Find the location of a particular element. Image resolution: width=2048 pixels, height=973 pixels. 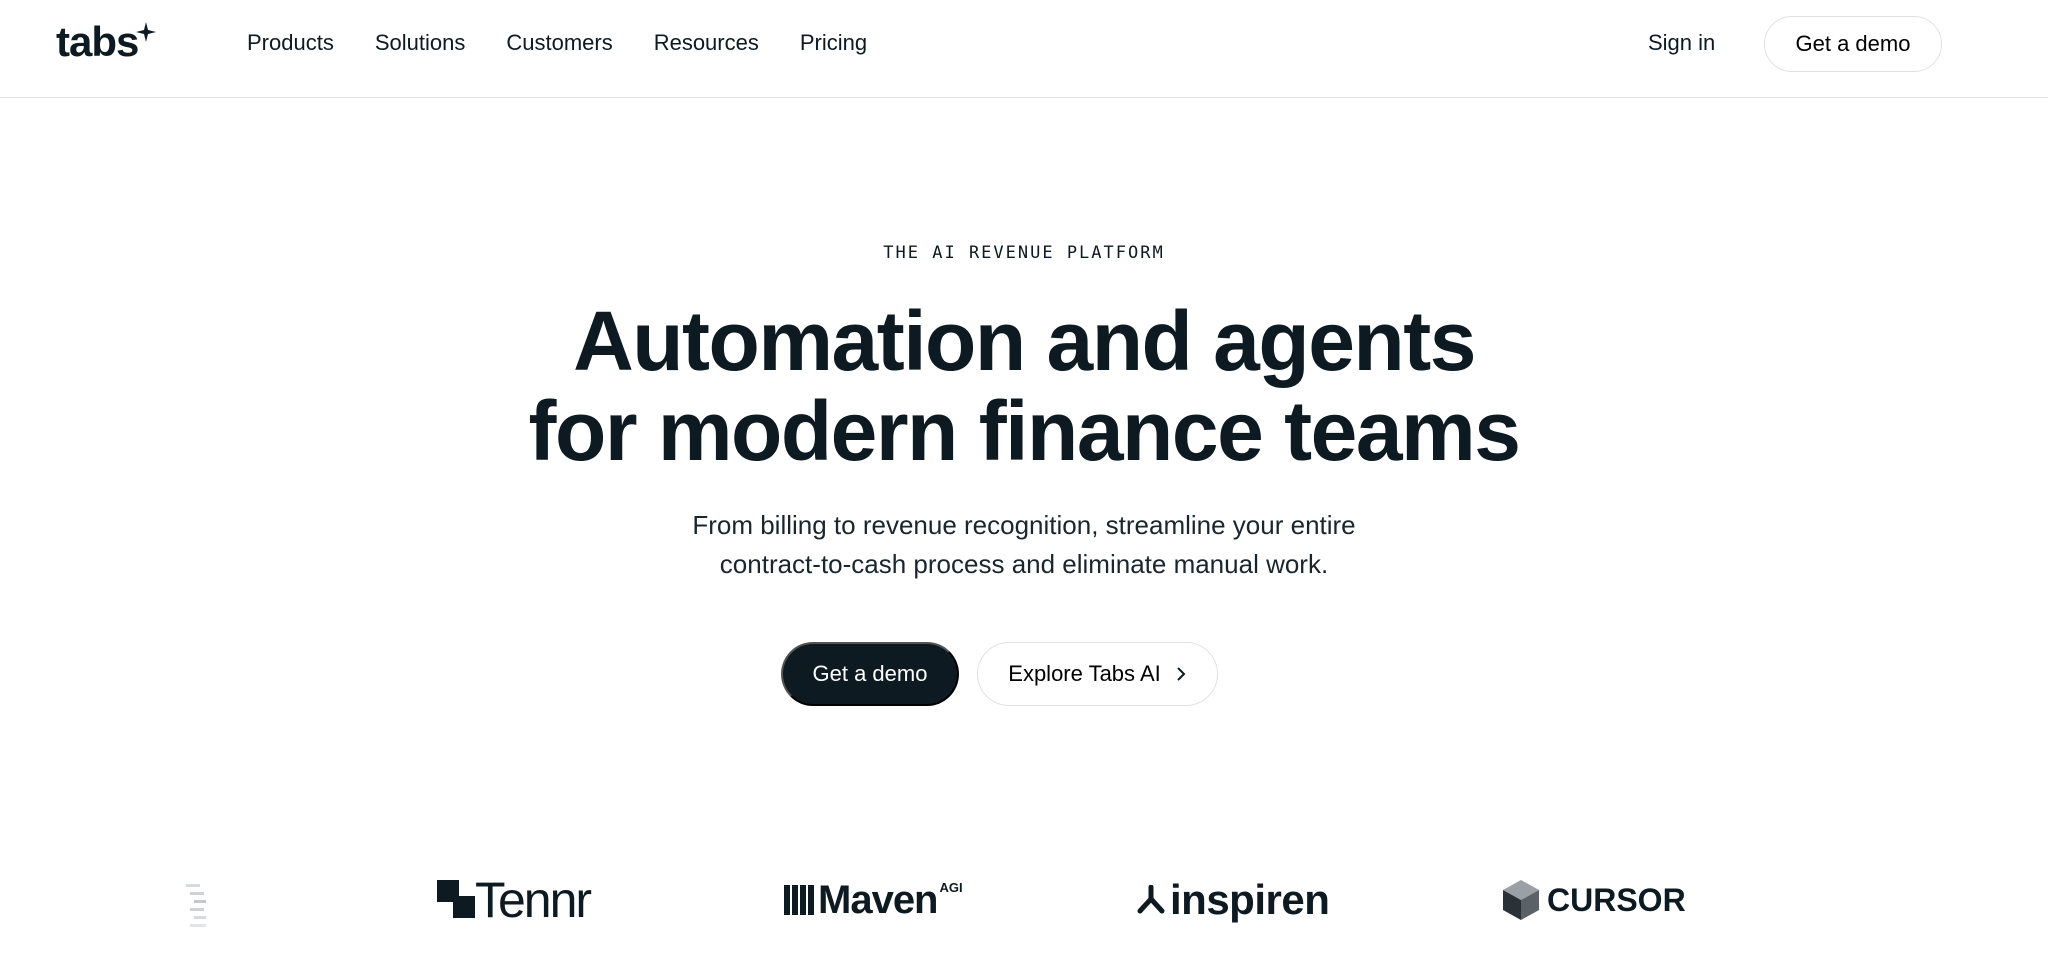

explore-tabs-ai-label: Explore Tabs AI is located at coordinates (1084, 673).